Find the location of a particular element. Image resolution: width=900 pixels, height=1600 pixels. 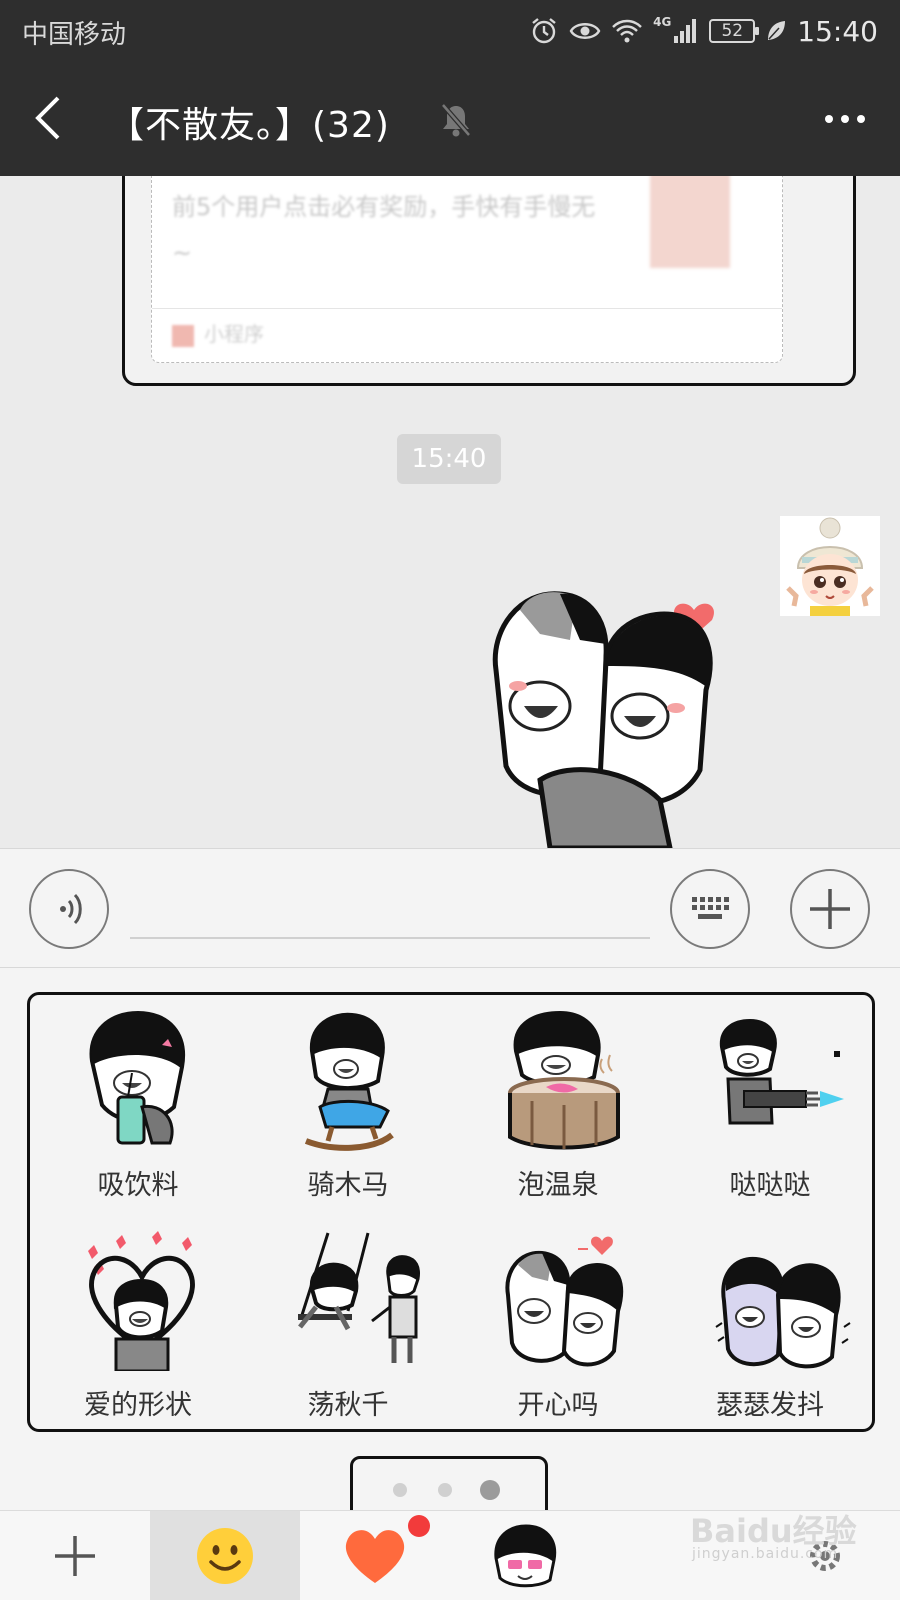

message-input is located at coordinates (390, 909).